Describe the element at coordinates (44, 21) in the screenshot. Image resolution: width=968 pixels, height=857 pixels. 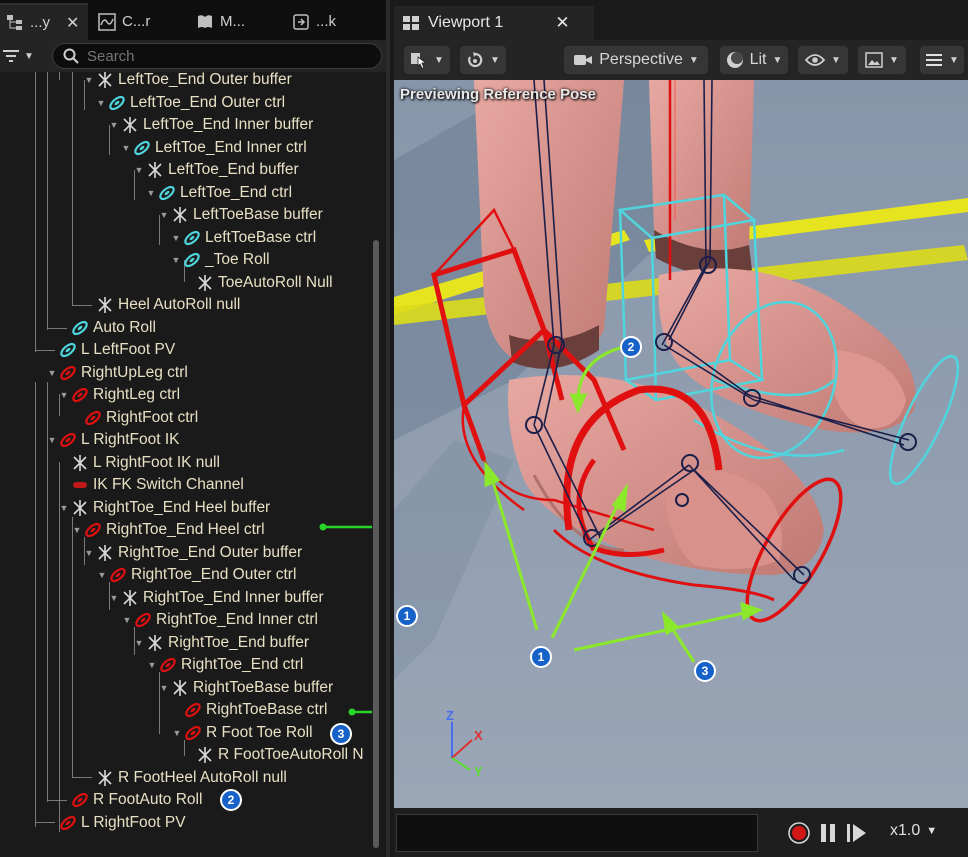
I see `tab-rig-hierarchy: ...y ✕` at that location.